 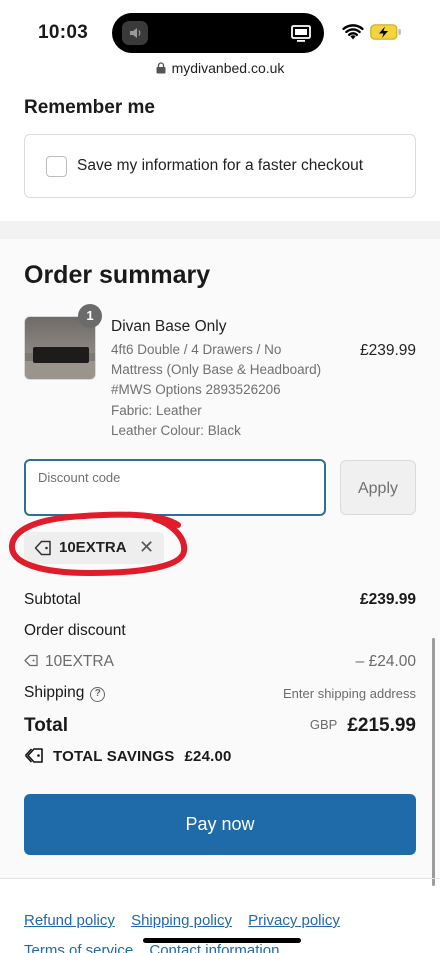 What do you see at coordinates (54, 692) in the screenshot?
I see `shipping-label: Shipping` at bounding box center [54, 692].